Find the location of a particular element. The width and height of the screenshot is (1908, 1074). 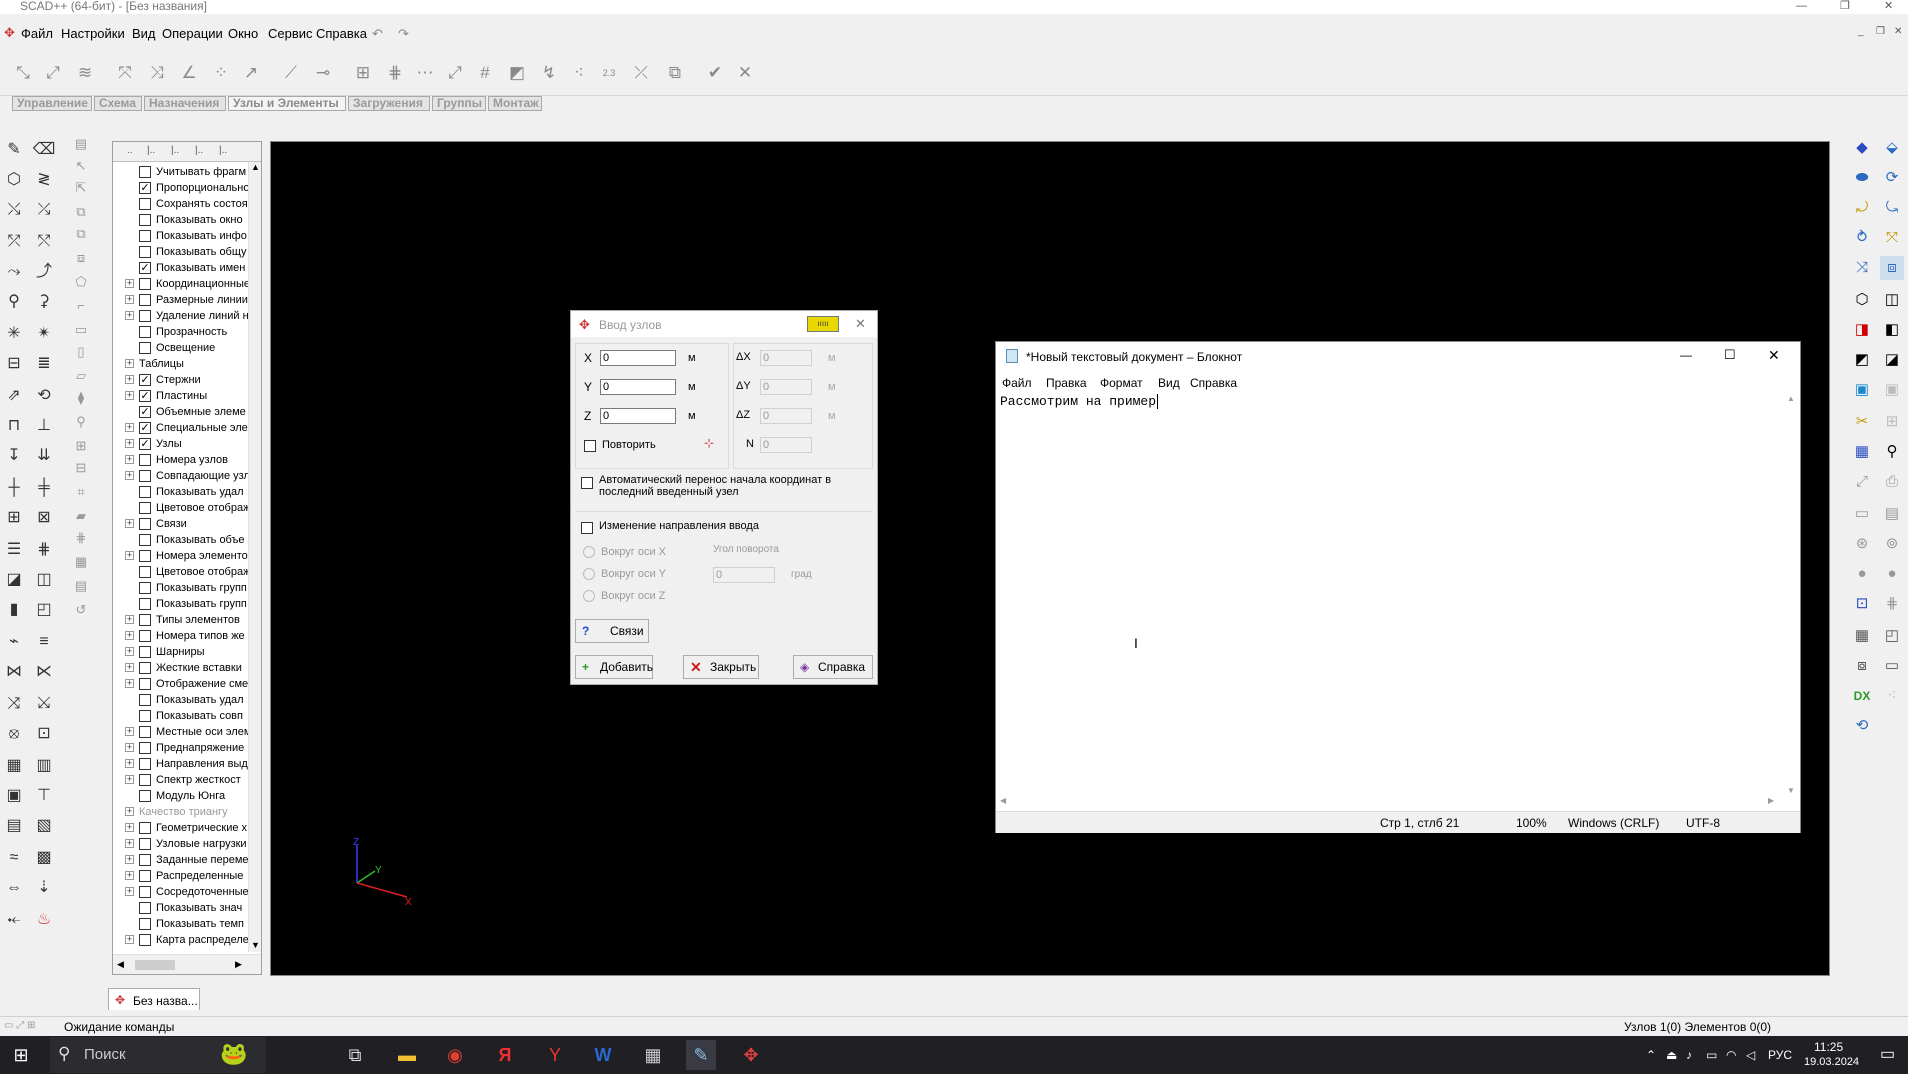

mdi-minimize-icon: _ is located at coordinates (1861, 31).